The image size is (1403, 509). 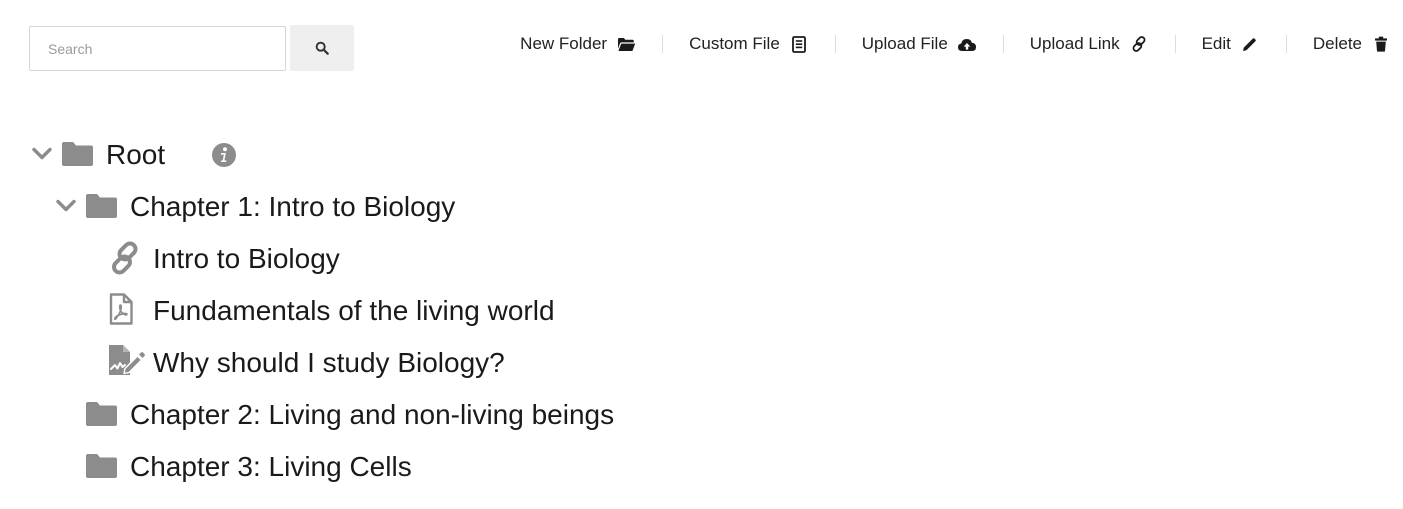 I want to click on folder-open-icon, so click(x=626, y=44).